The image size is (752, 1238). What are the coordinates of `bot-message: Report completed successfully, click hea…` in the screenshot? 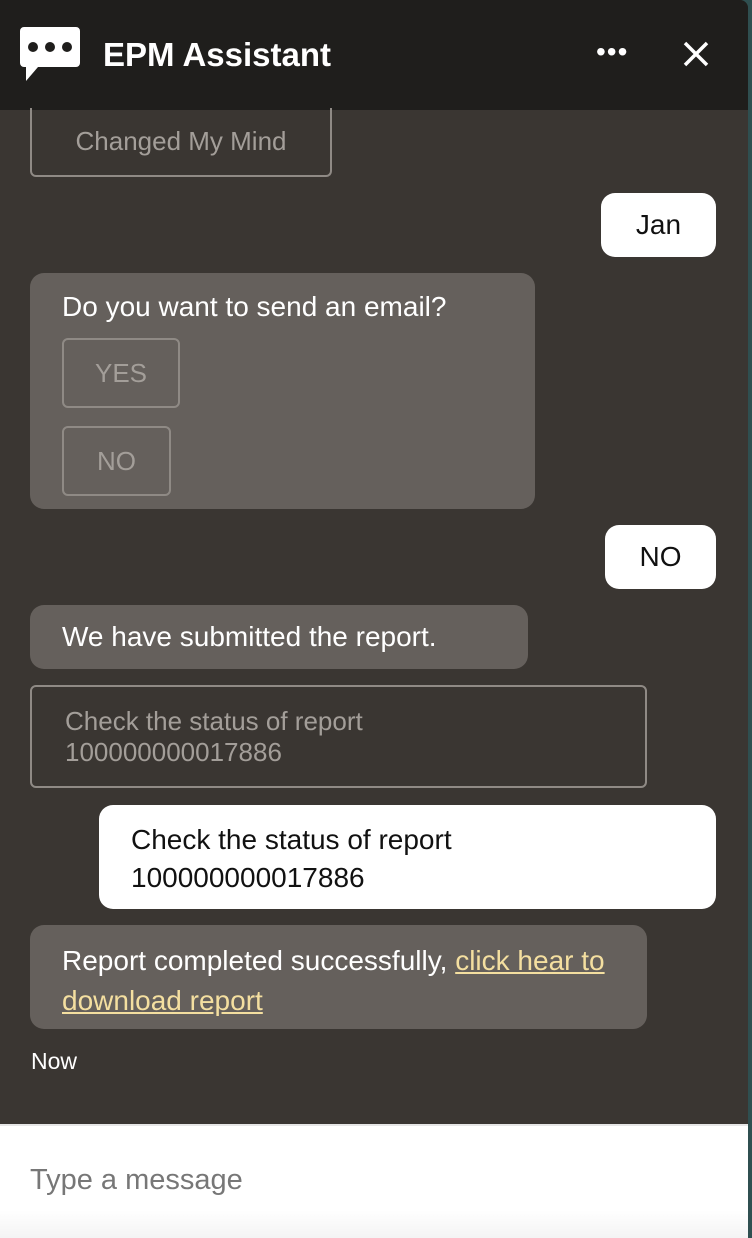 It's located at (338, 977).